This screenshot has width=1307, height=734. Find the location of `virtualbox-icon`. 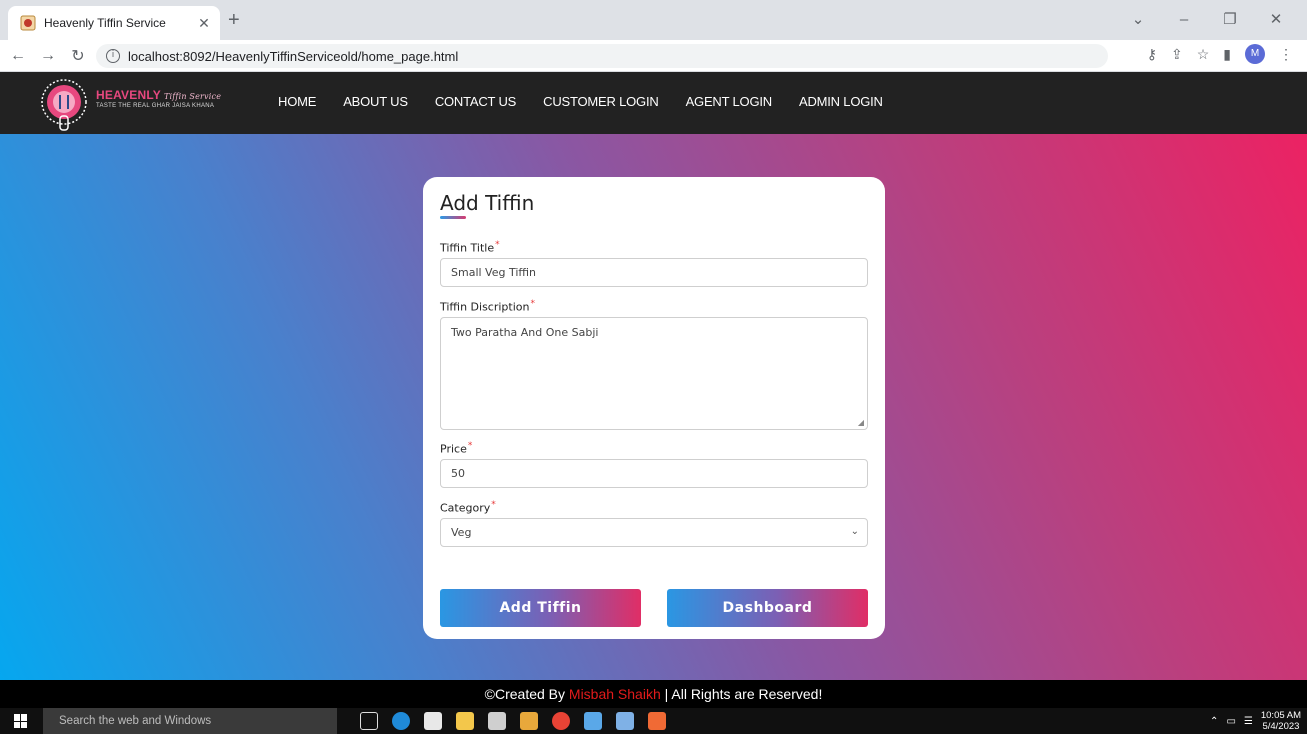

virtualbox-icon is located at coordinates (593, 721).